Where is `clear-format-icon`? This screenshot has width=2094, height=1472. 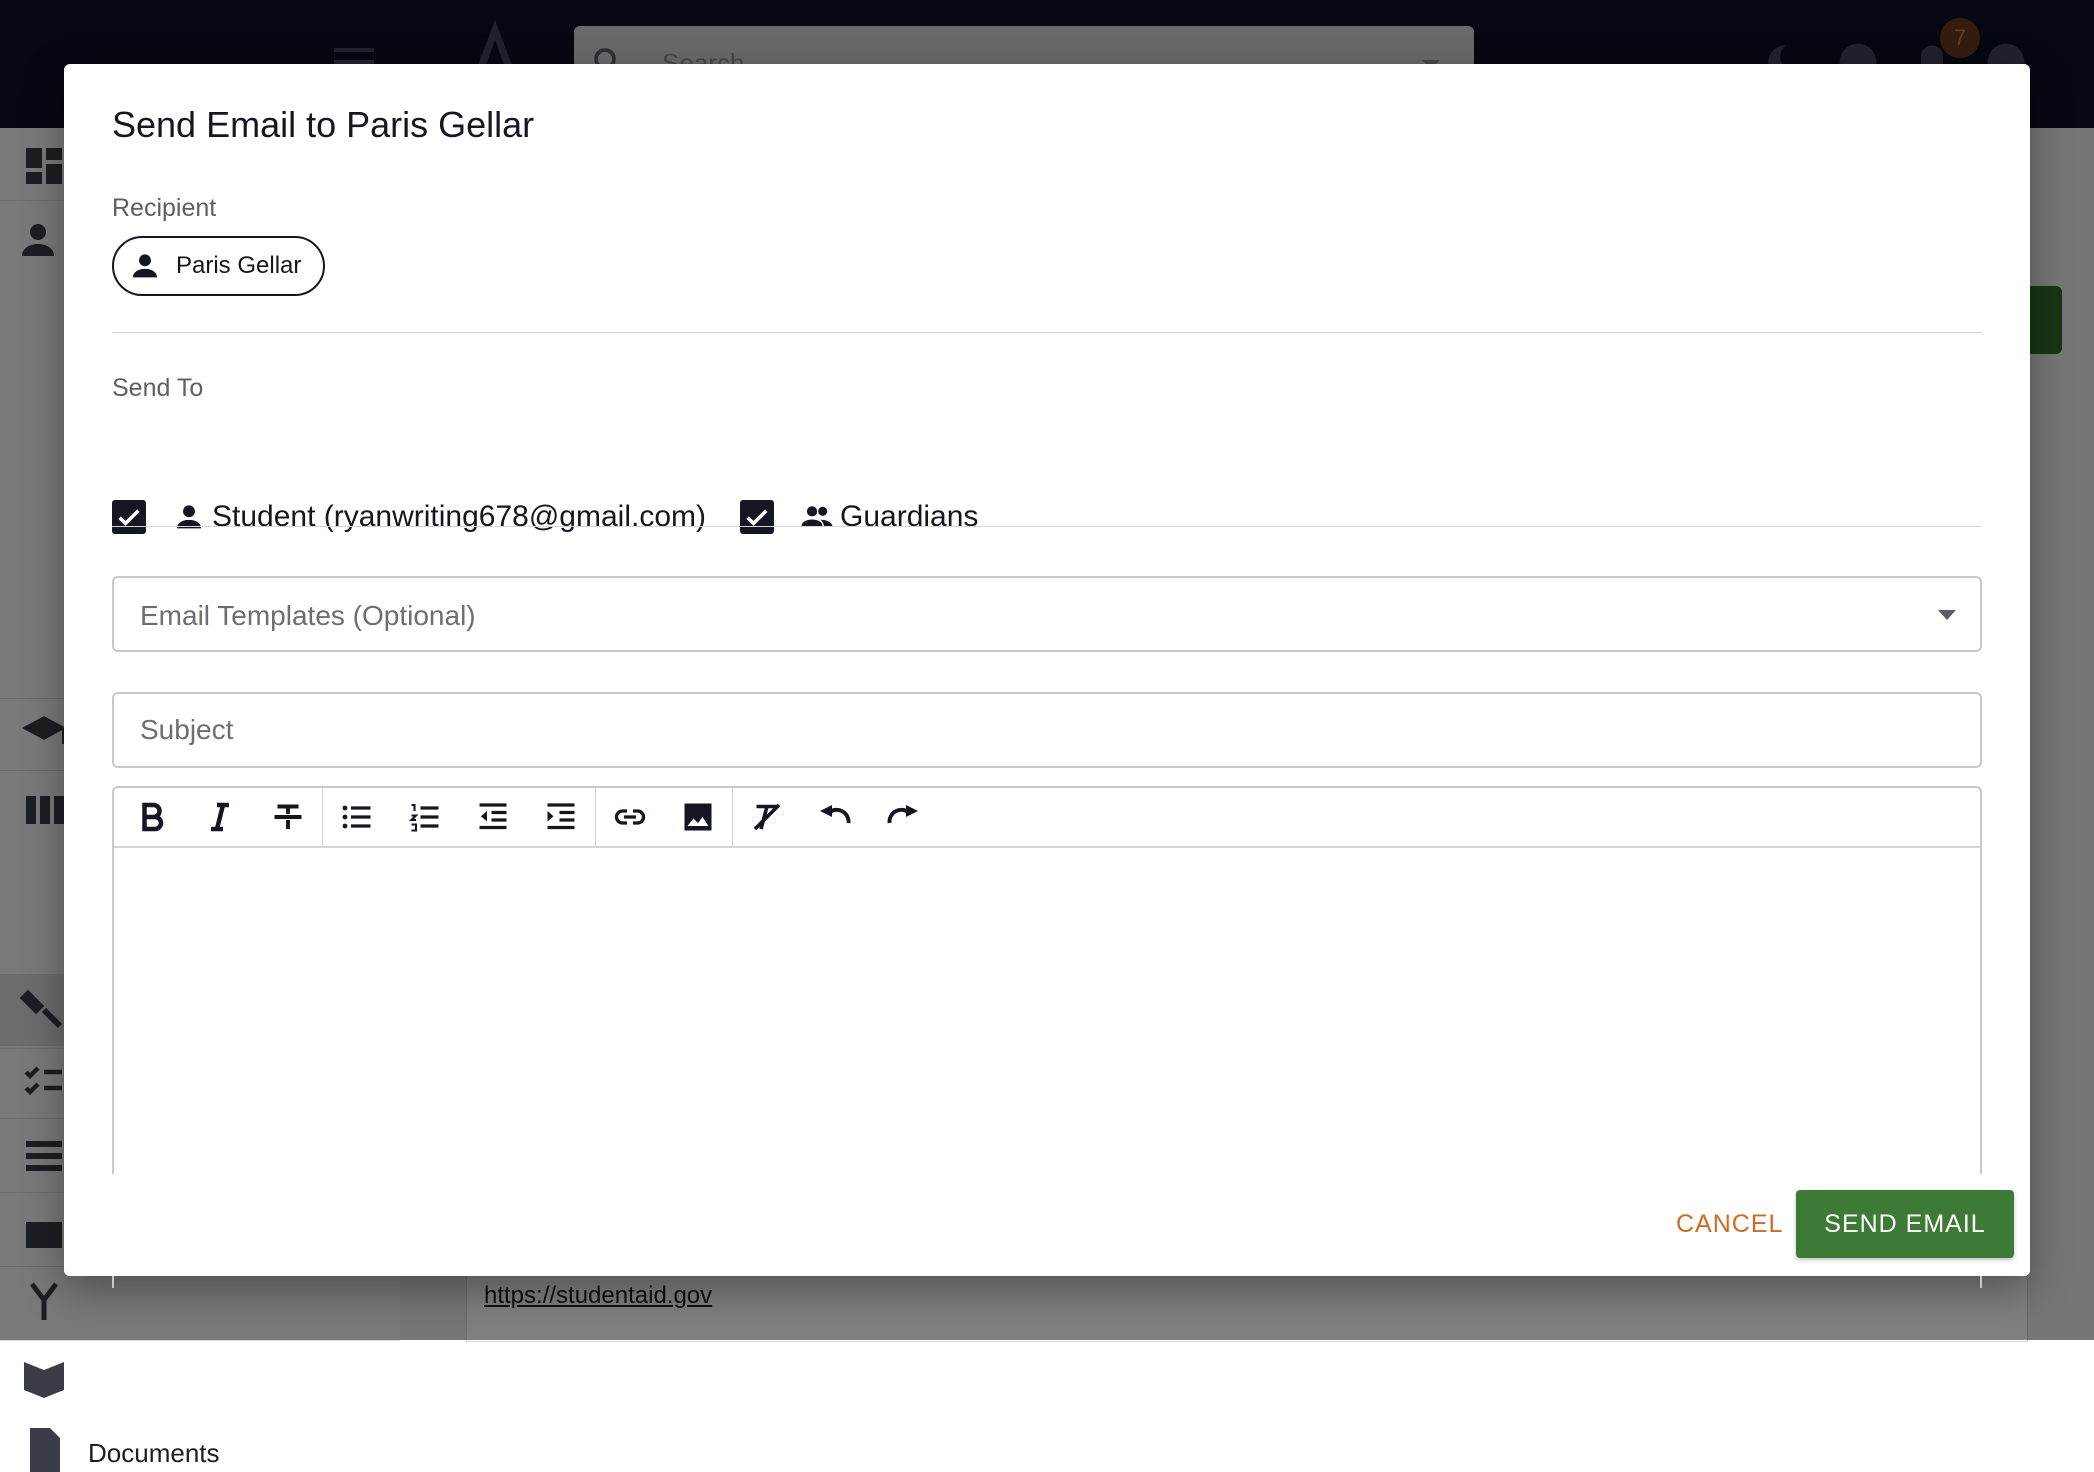 clear-format-icon is located at coordinates (767, 817).